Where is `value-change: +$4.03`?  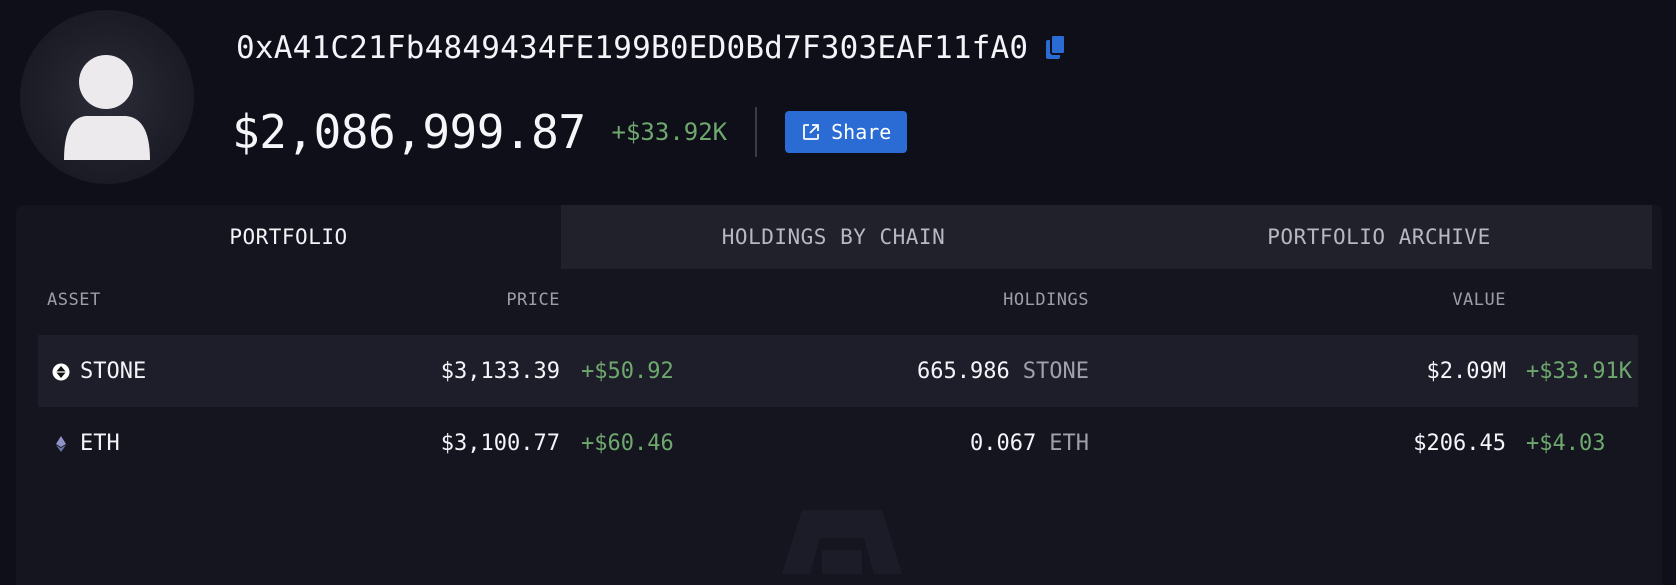 value-change: +$4.03 is located at coordinates (1566, 443).